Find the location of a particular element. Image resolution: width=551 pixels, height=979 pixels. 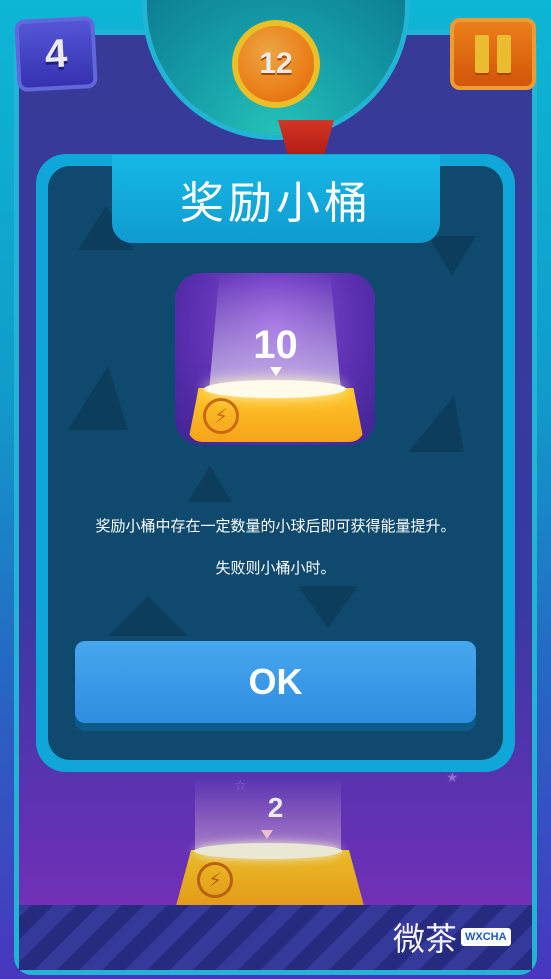

watermark: 微茶 WXCHA is located at coordinates (463, 937).